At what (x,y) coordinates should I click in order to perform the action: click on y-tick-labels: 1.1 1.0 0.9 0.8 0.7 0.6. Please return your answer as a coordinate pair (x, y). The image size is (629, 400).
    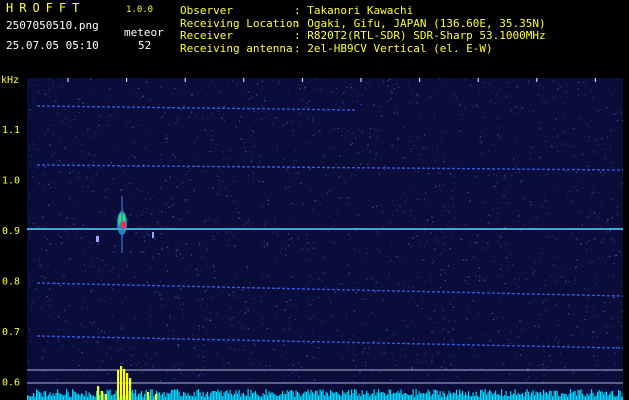
    Looking at the image, I should click on (11, 257).